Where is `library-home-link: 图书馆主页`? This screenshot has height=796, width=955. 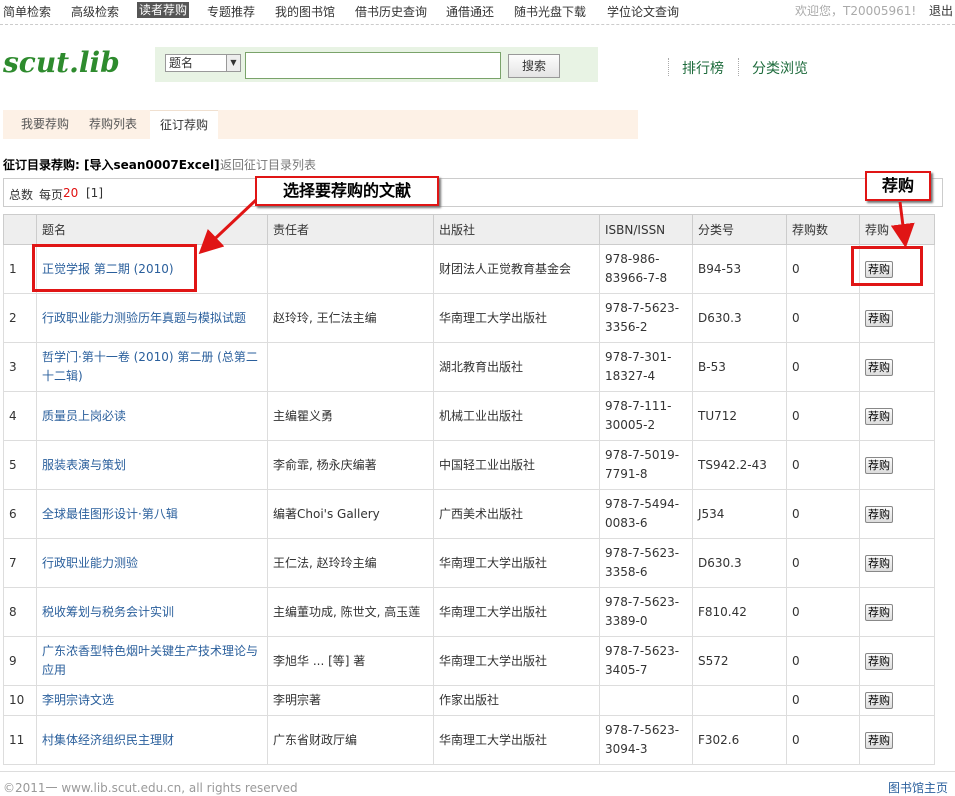
library-home-link: 图书馆主页 is located at coordinates (918, 787).